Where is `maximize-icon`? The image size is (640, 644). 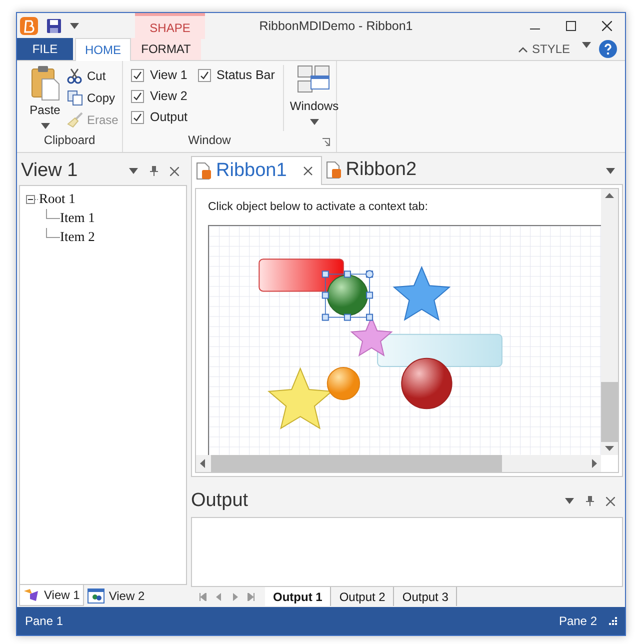 maximize-icon is located at coordinates (571, 26).